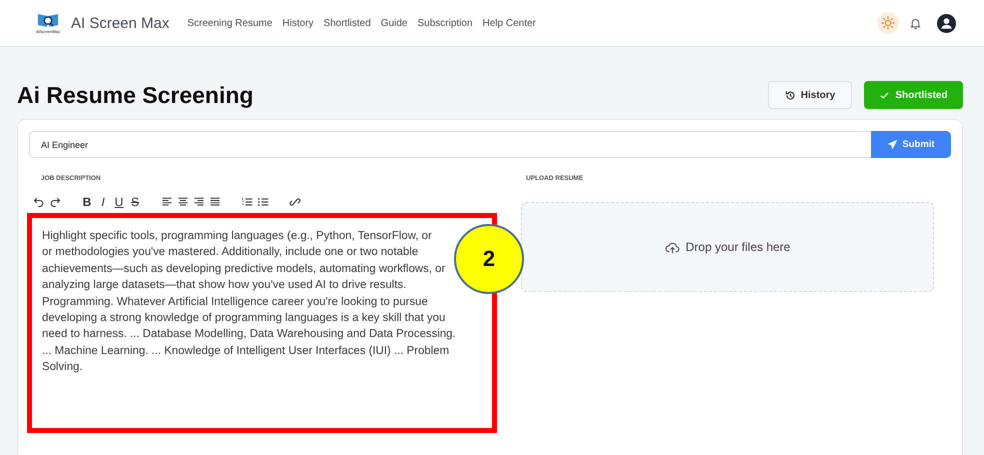  Describe the element at coordinates (445, 23) in the screenshot. I see `nav-link: Subscription` at that location.